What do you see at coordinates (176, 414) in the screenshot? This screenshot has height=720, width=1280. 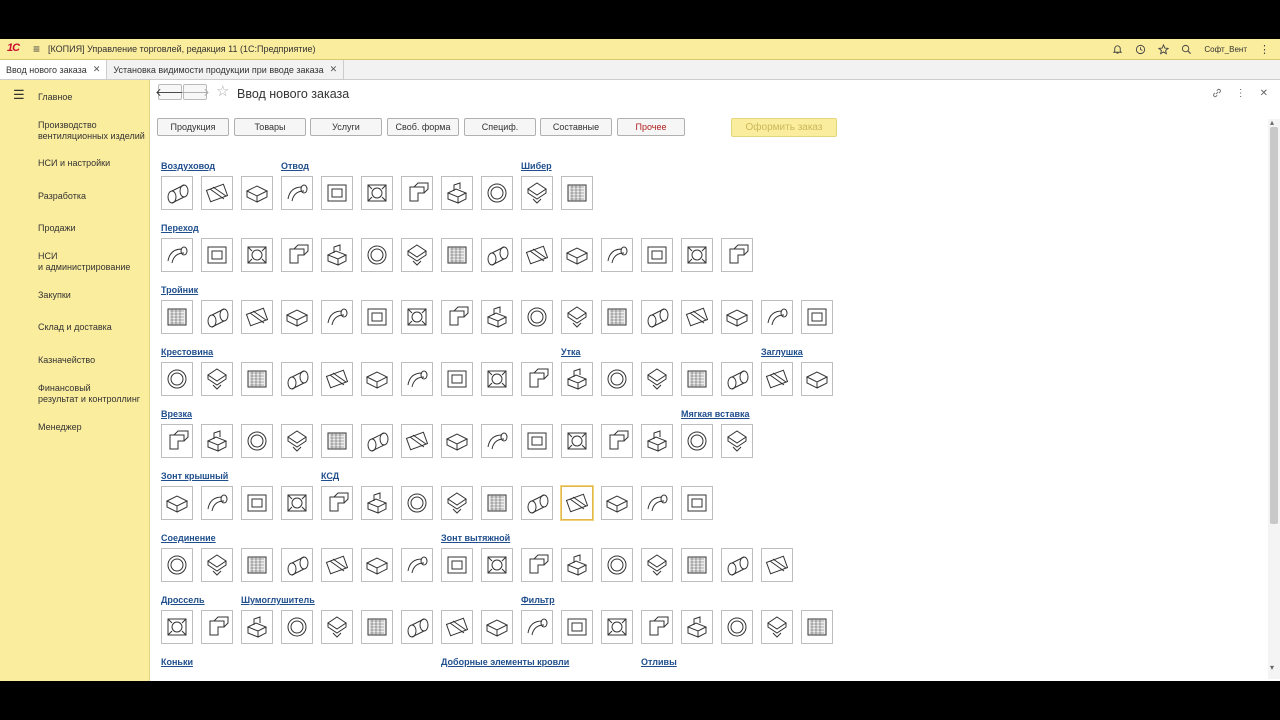 I see `group-link-vrezka: Врезка` at bounding box center [176, 414].